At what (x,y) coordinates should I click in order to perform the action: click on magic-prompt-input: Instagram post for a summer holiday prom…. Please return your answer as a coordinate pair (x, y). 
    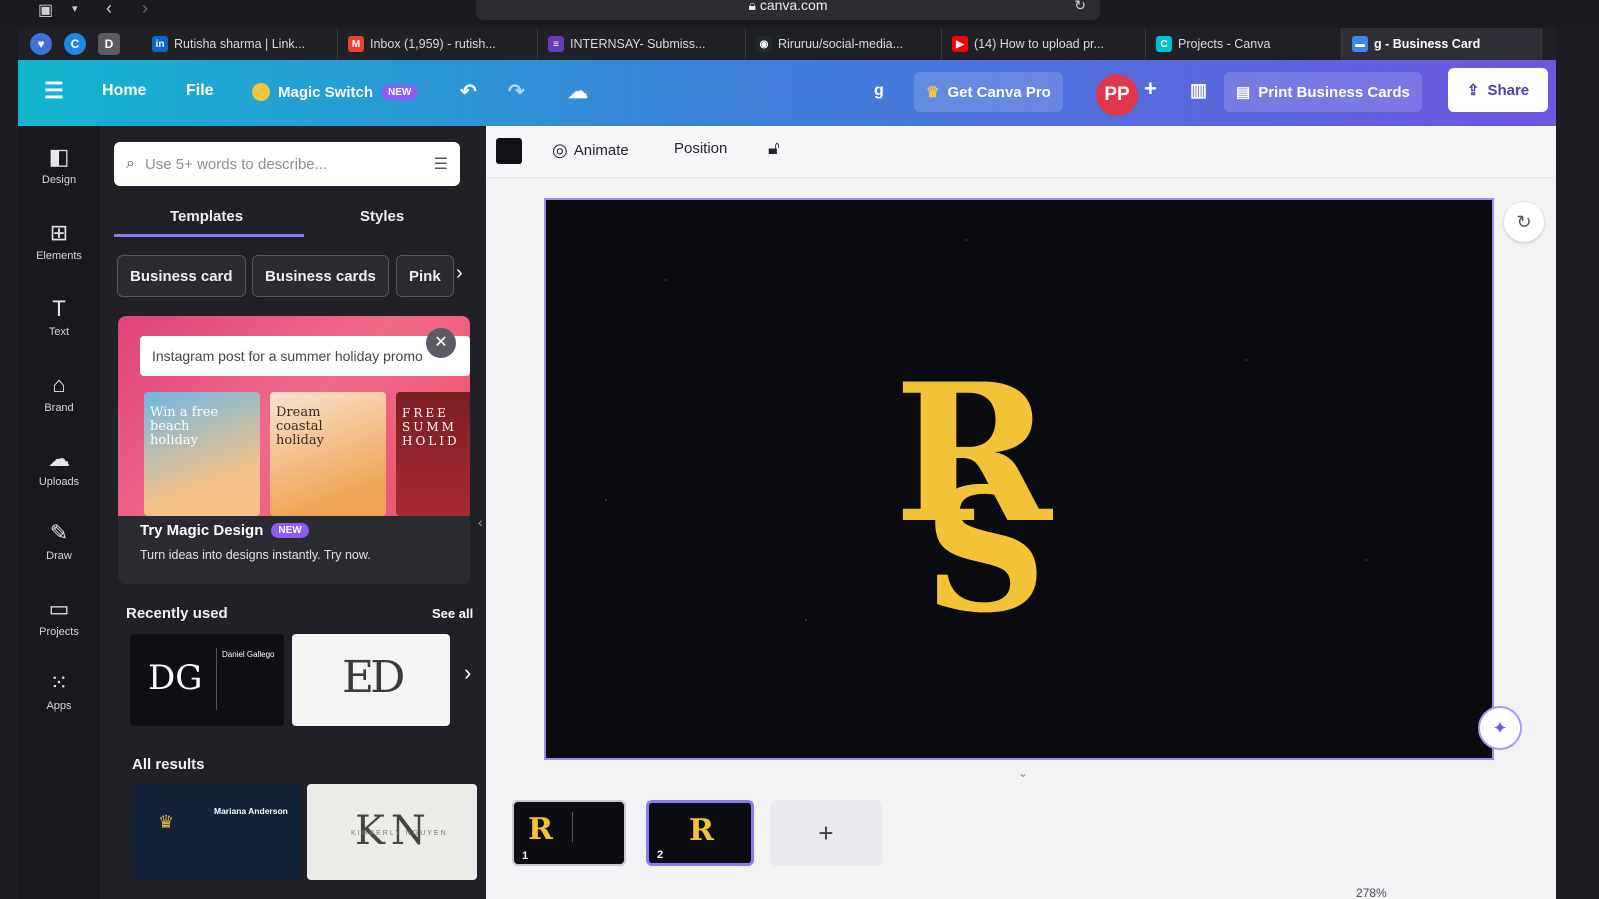
    Looking at the image, I should click on (305, 356).